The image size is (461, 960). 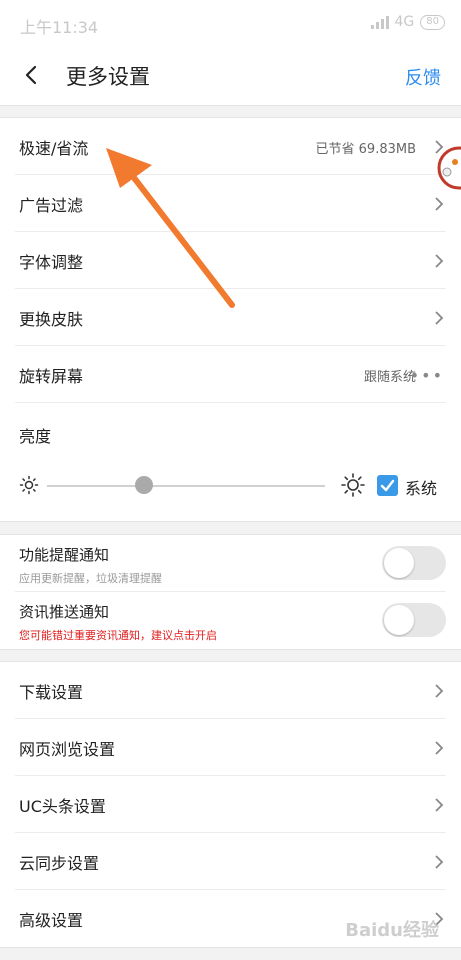 I want to click on brightness-slider-thumb, so click(x=144, y=485).